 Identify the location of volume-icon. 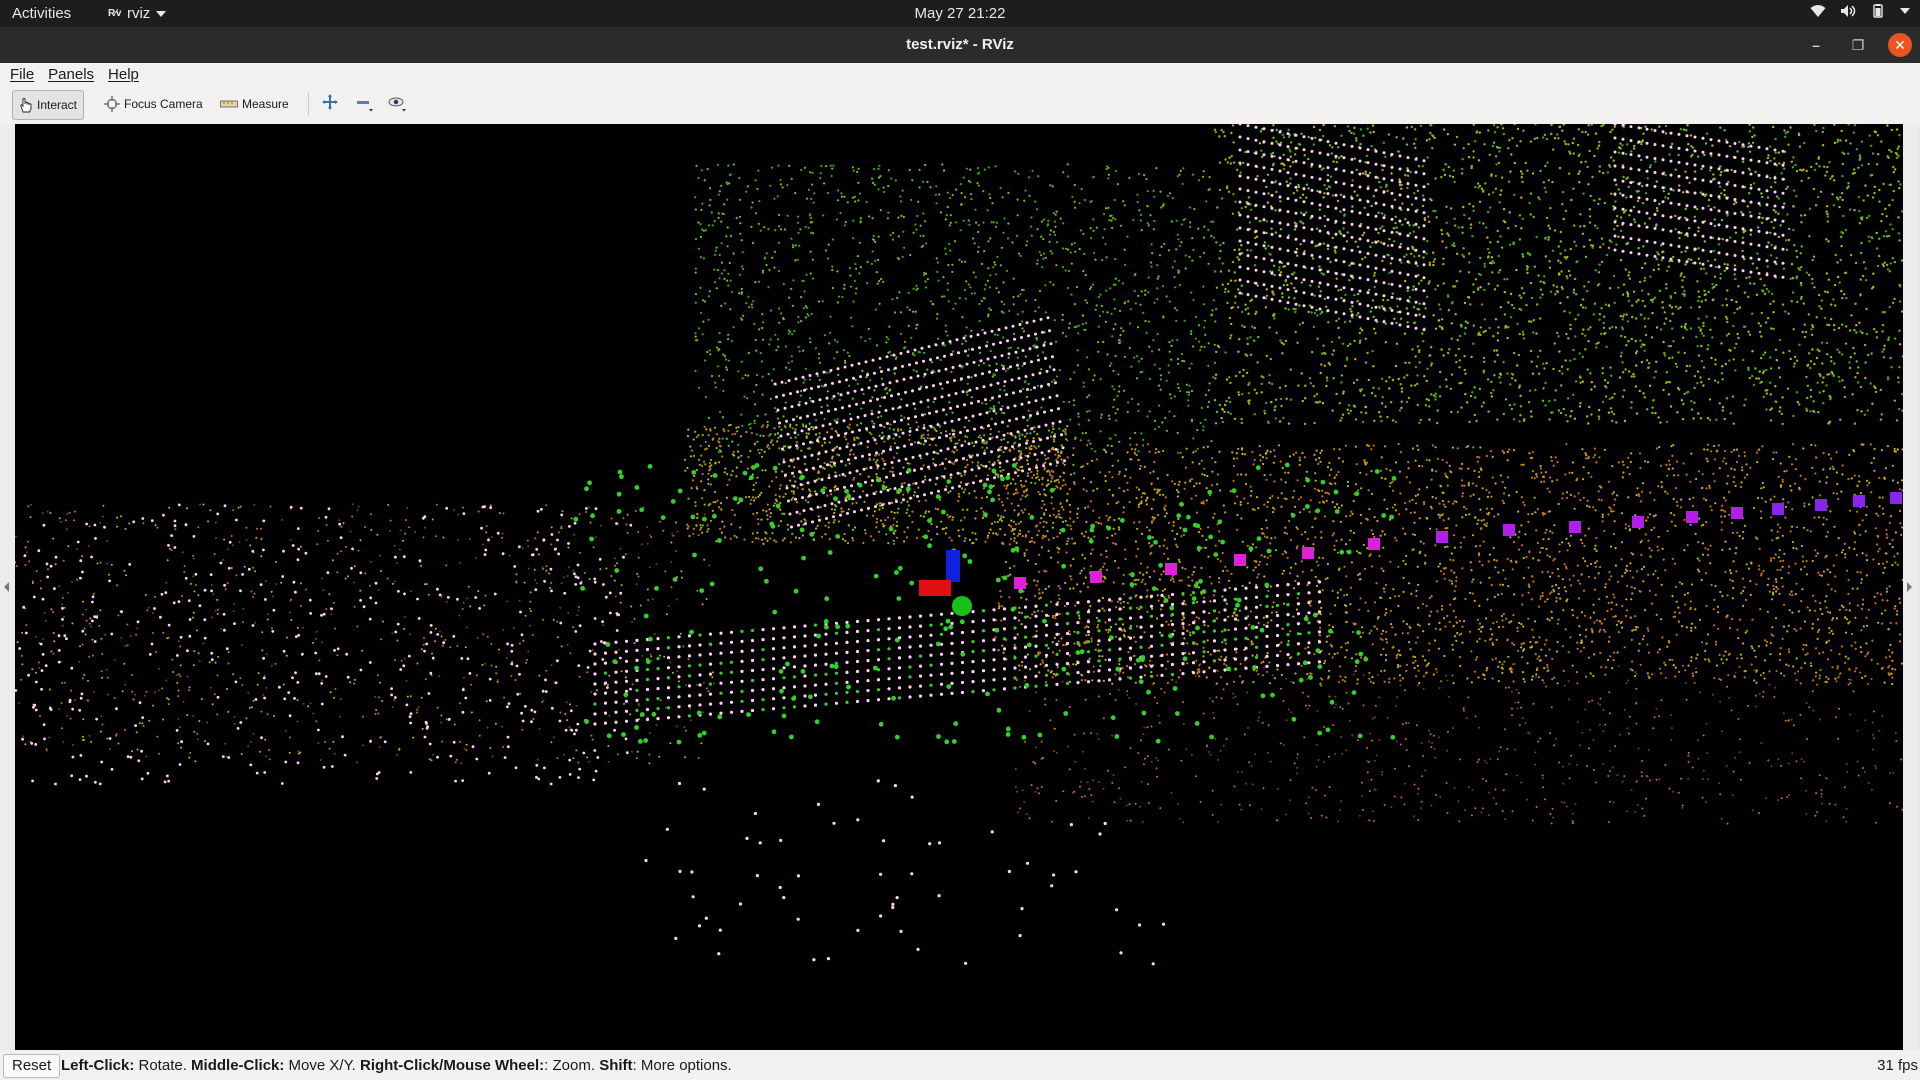
(1848, 11).